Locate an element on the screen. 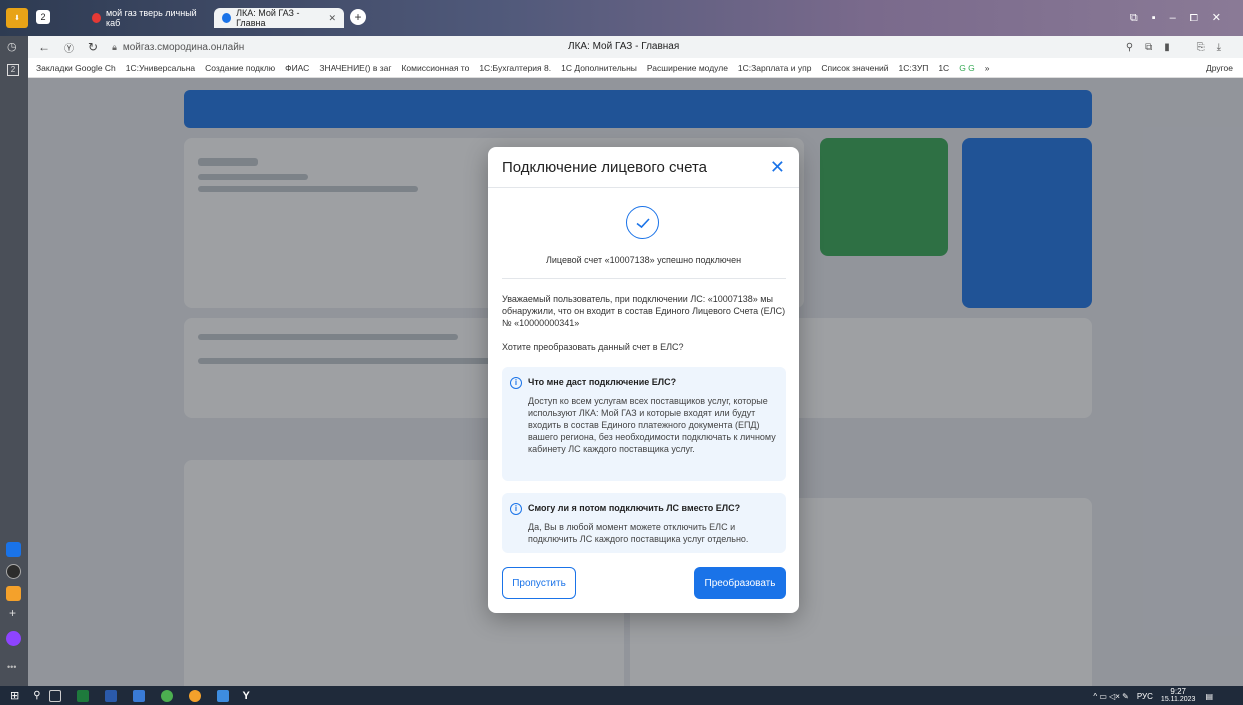 The image size is (1243, 705). bookmark-fias: ФИАС is located at coordinates (297, 68).